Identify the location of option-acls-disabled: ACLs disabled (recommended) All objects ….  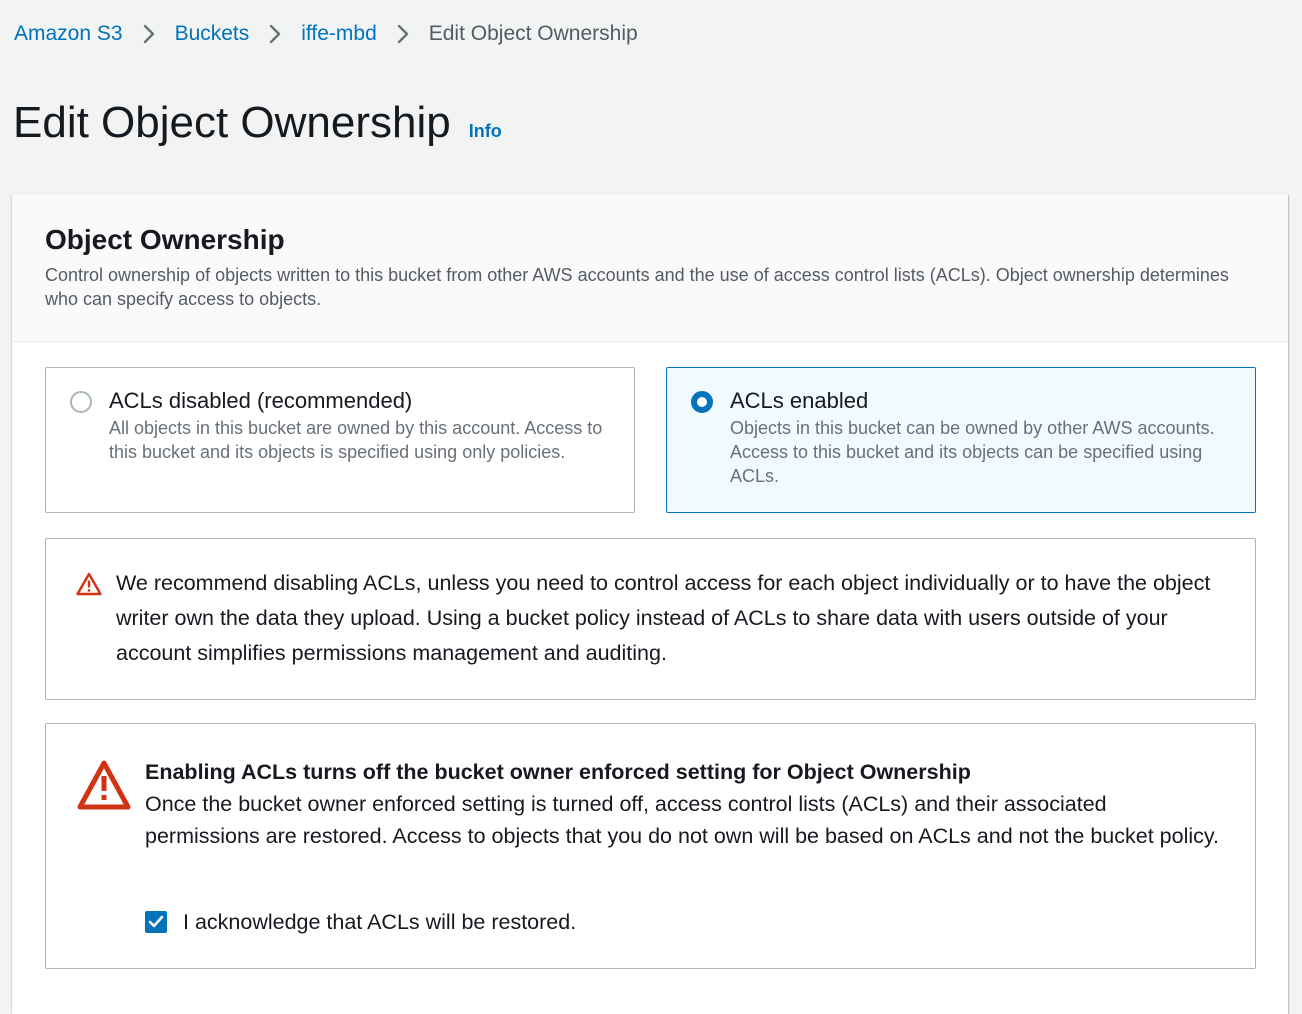
(340, 440).